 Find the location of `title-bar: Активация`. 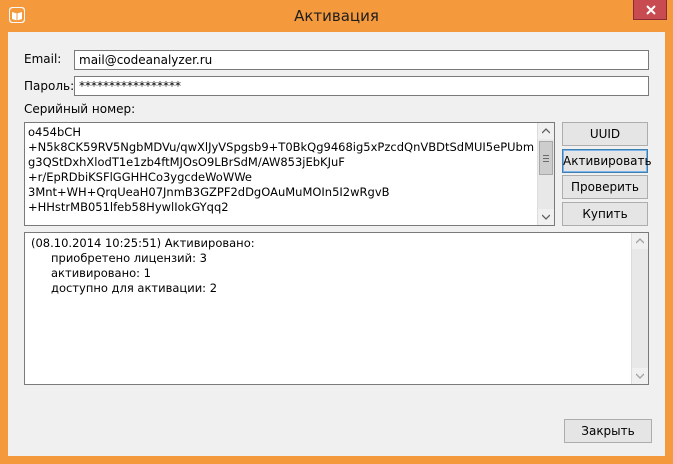

title-bar: Активация is located at coordinates (336, 16).